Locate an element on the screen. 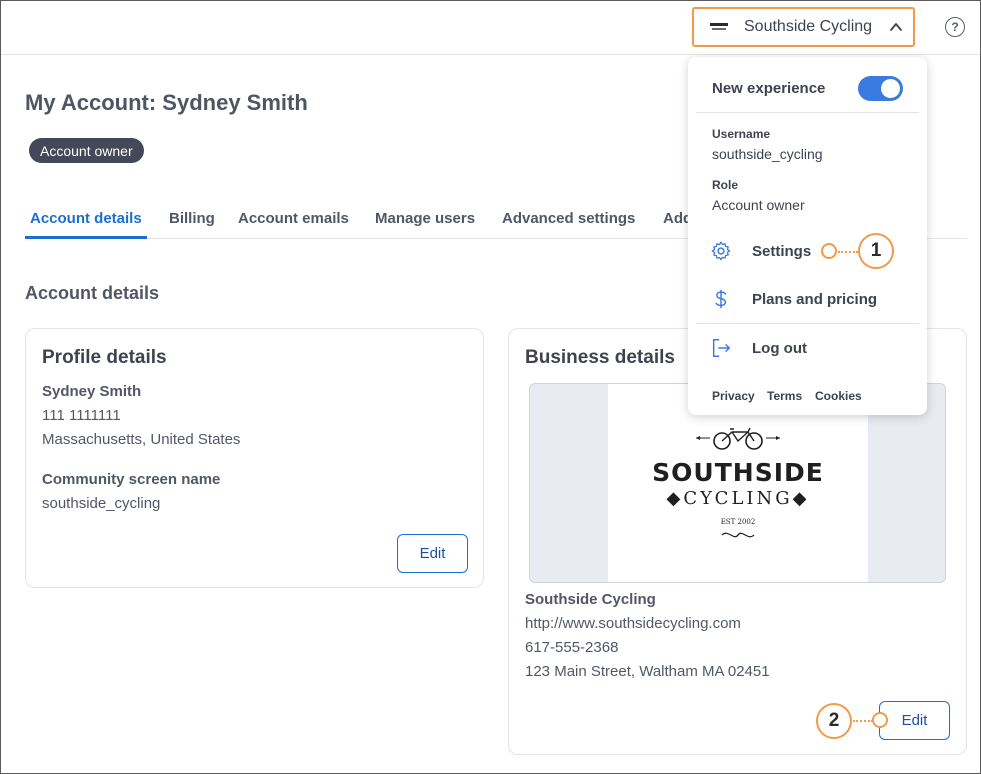  profile-name: Sydney Smith is located at coordinates (92, 391).